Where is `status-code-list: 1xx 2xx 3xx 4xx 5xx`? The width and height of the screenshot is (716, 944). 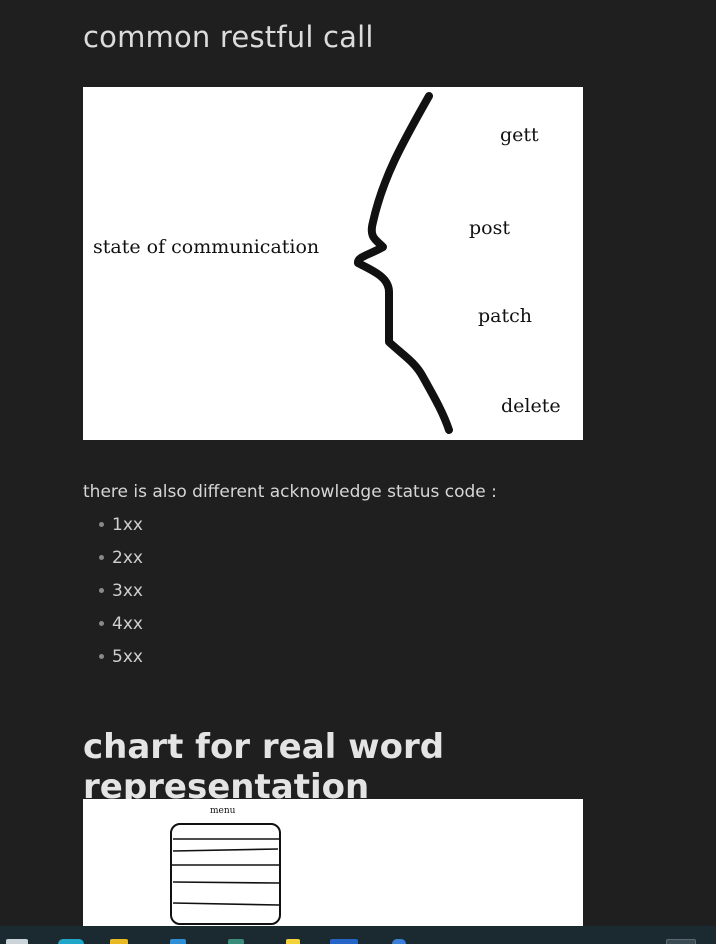
status-code-list: 1xx 2xx 3xx 4xx 5xx is located at coordinates (120, 596).